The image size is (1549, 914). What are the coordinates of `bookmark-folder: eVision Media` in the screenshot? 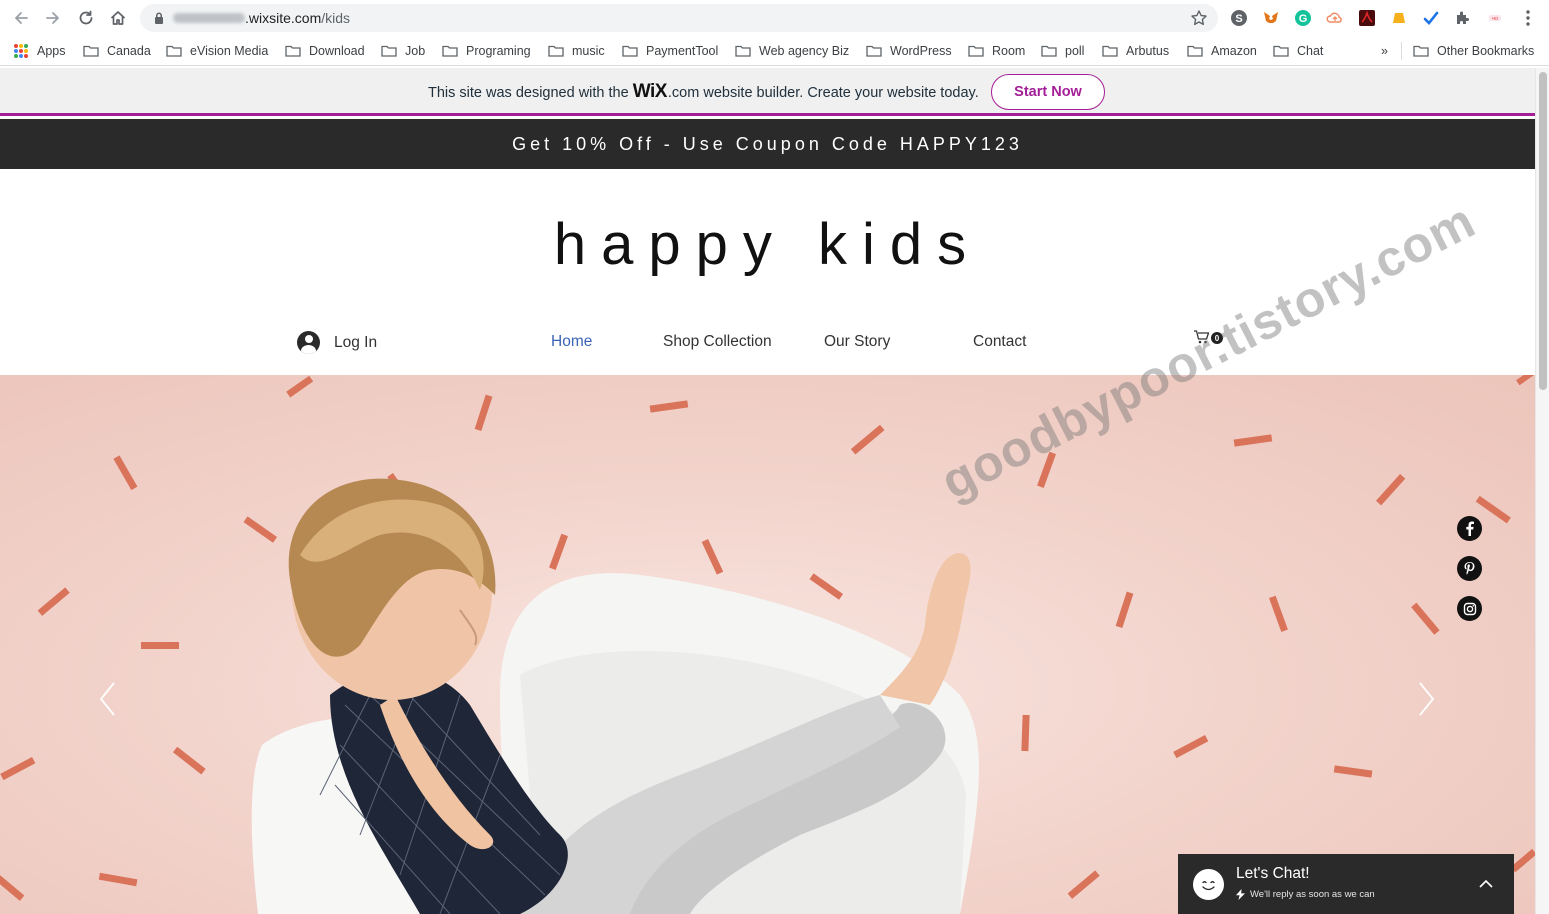 It's located at (217, 51).